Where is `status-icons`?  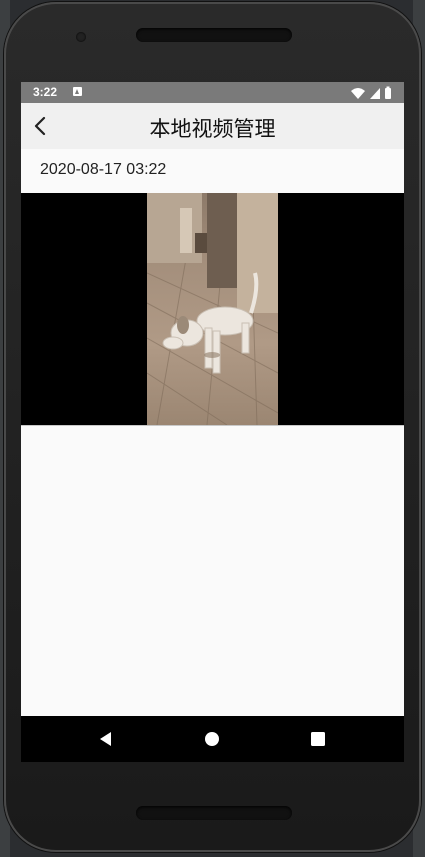 status-icons is located at coordinates (371, 92).